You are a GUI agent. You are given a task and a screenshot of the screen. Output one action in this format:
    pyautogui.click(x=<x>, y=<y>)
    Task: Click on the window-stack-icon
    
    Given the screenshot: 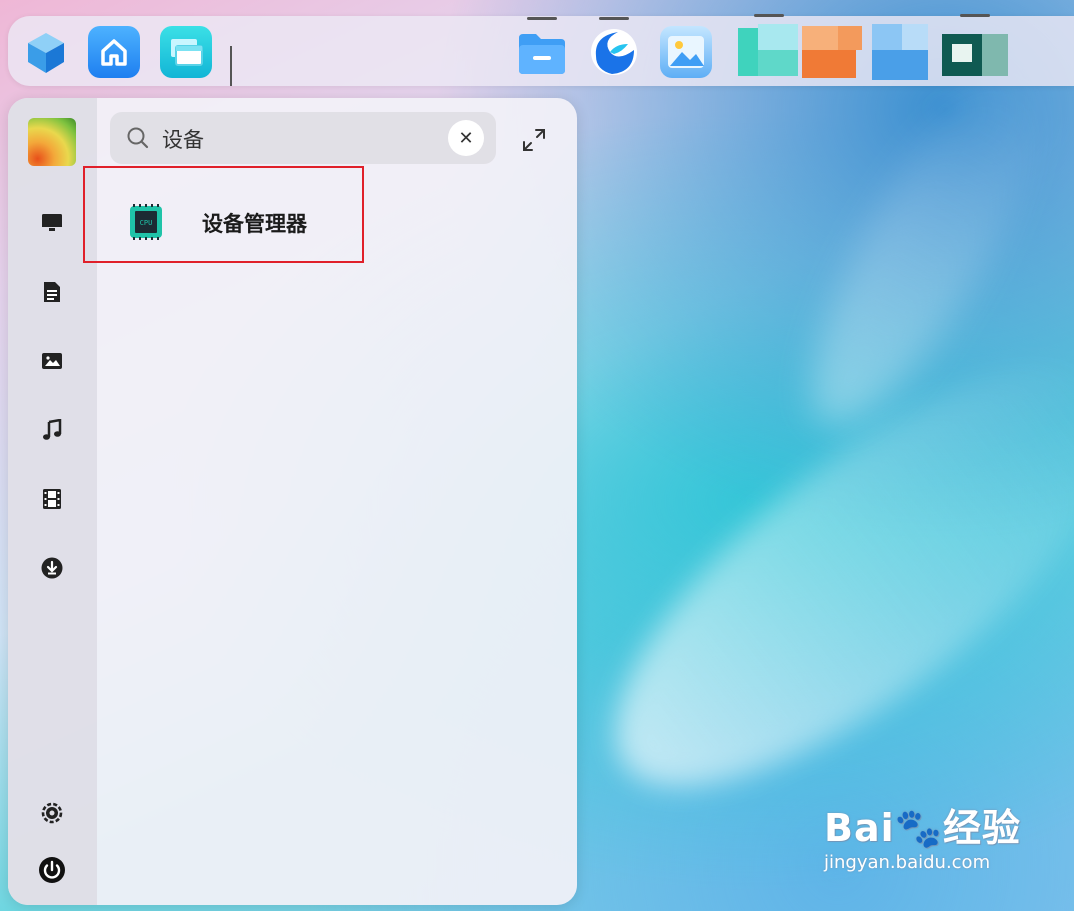 What is the action you would take?
    pyautogui.click(x=187, y=52)
    